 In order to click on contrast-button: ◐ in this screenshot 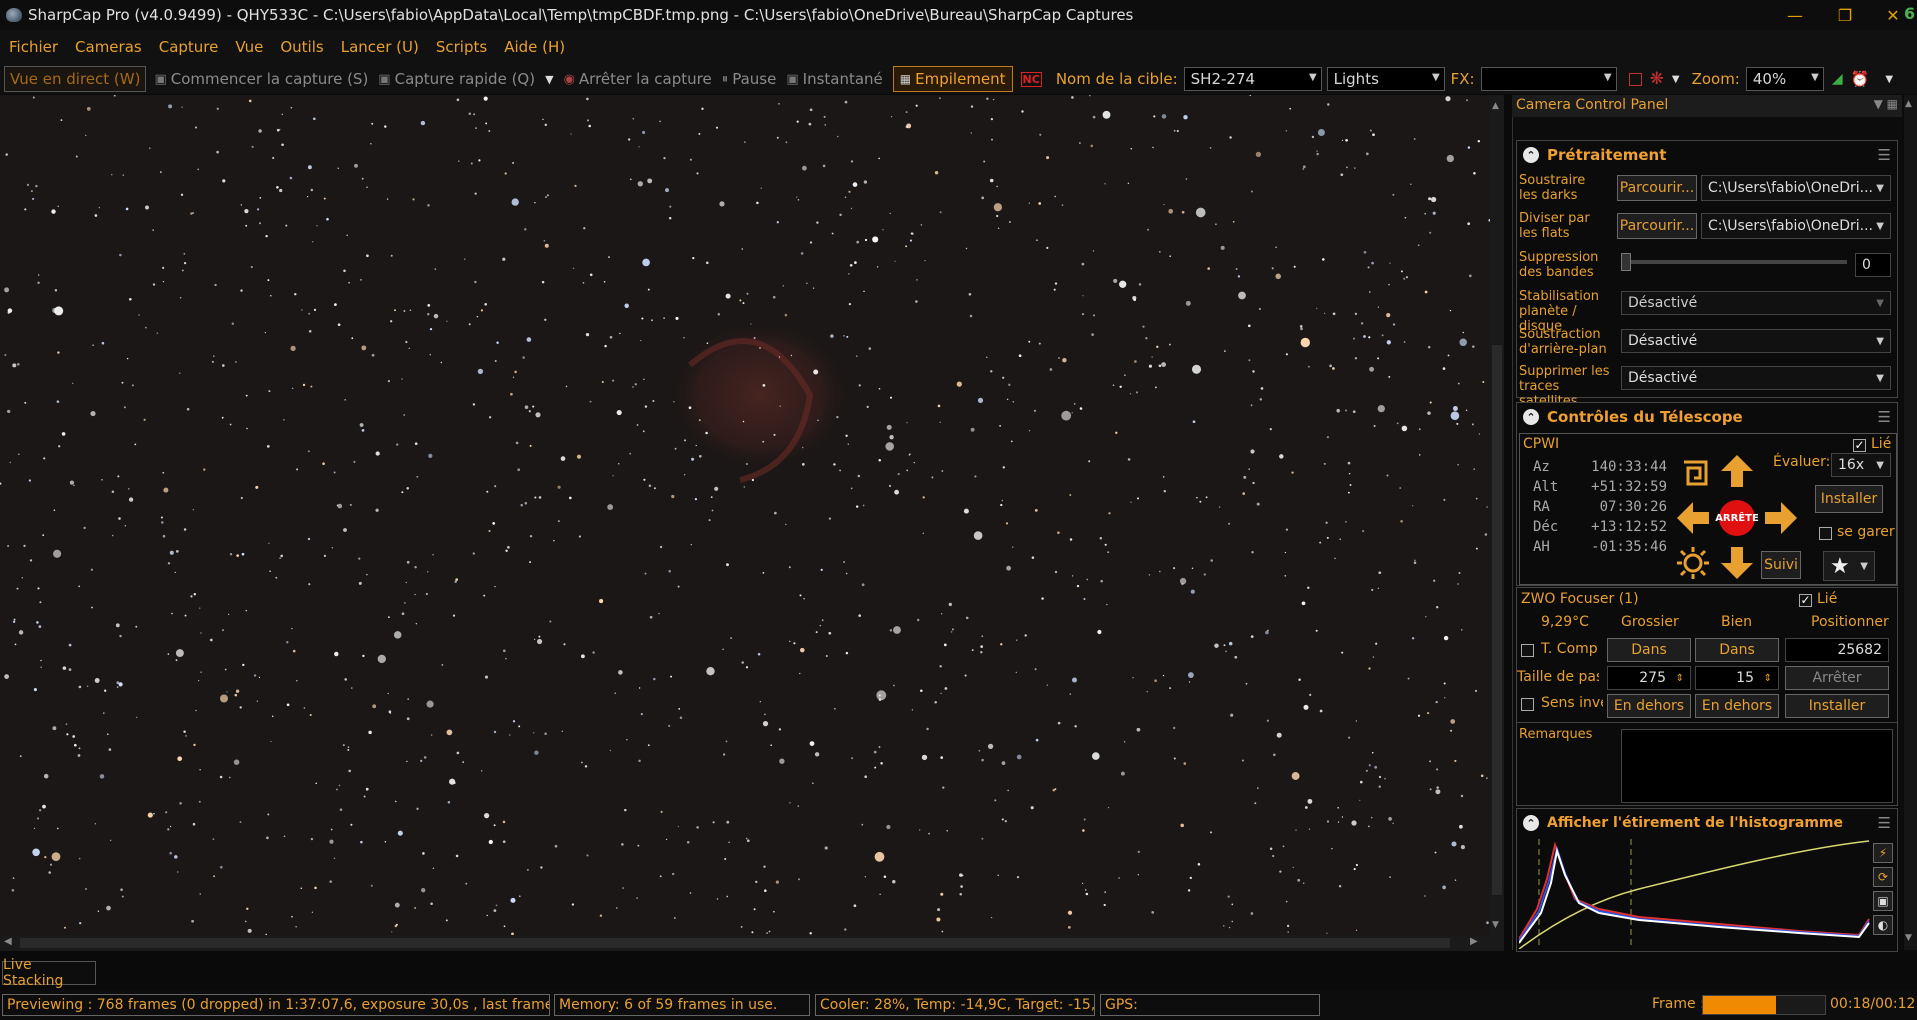, I will do `click(1883, 925)`.